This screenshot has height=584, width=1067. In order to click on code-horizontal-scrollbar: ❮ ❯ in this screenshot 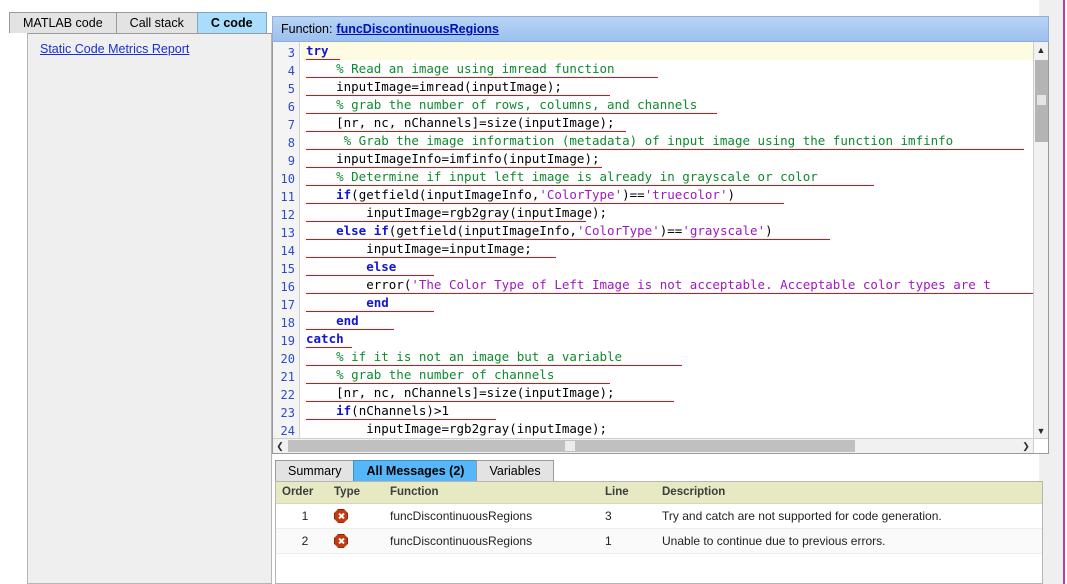, I will do `click(660, 445)`.